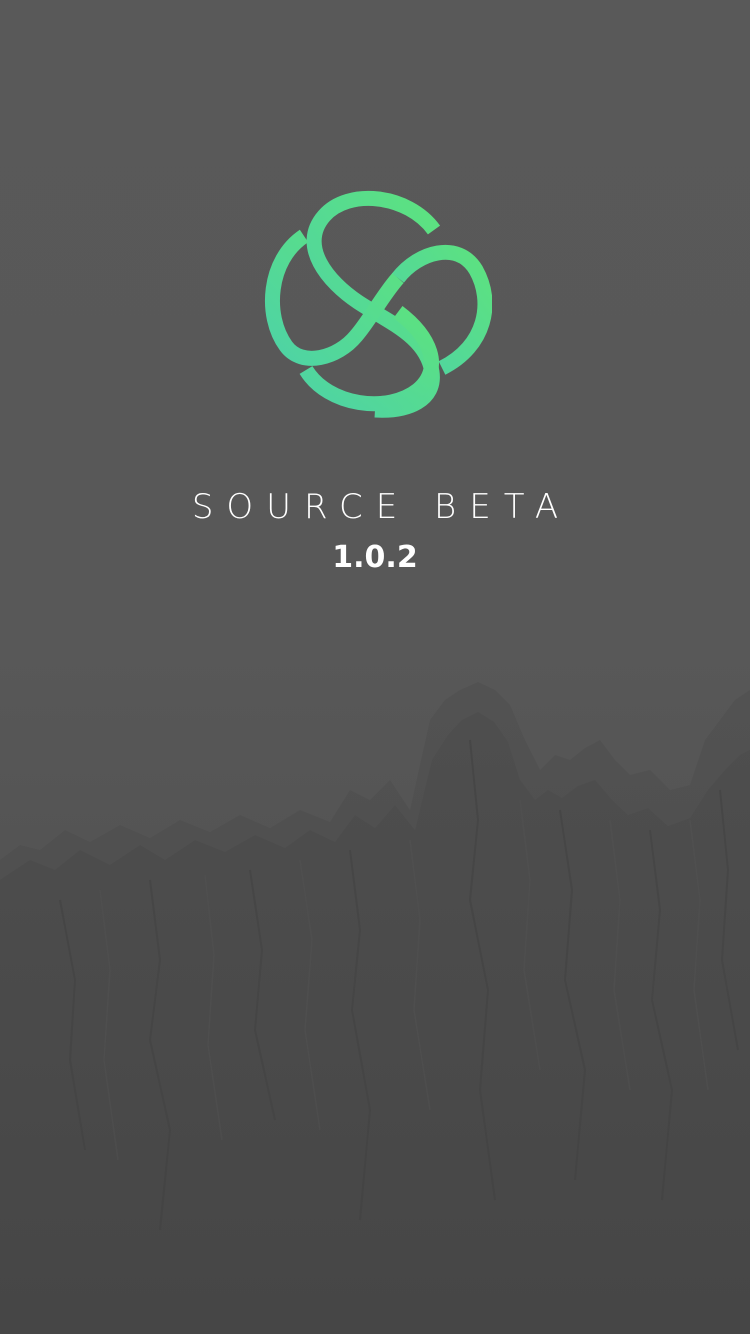  I want to click on app-title: SOURCE BETA, so click(381, 507).